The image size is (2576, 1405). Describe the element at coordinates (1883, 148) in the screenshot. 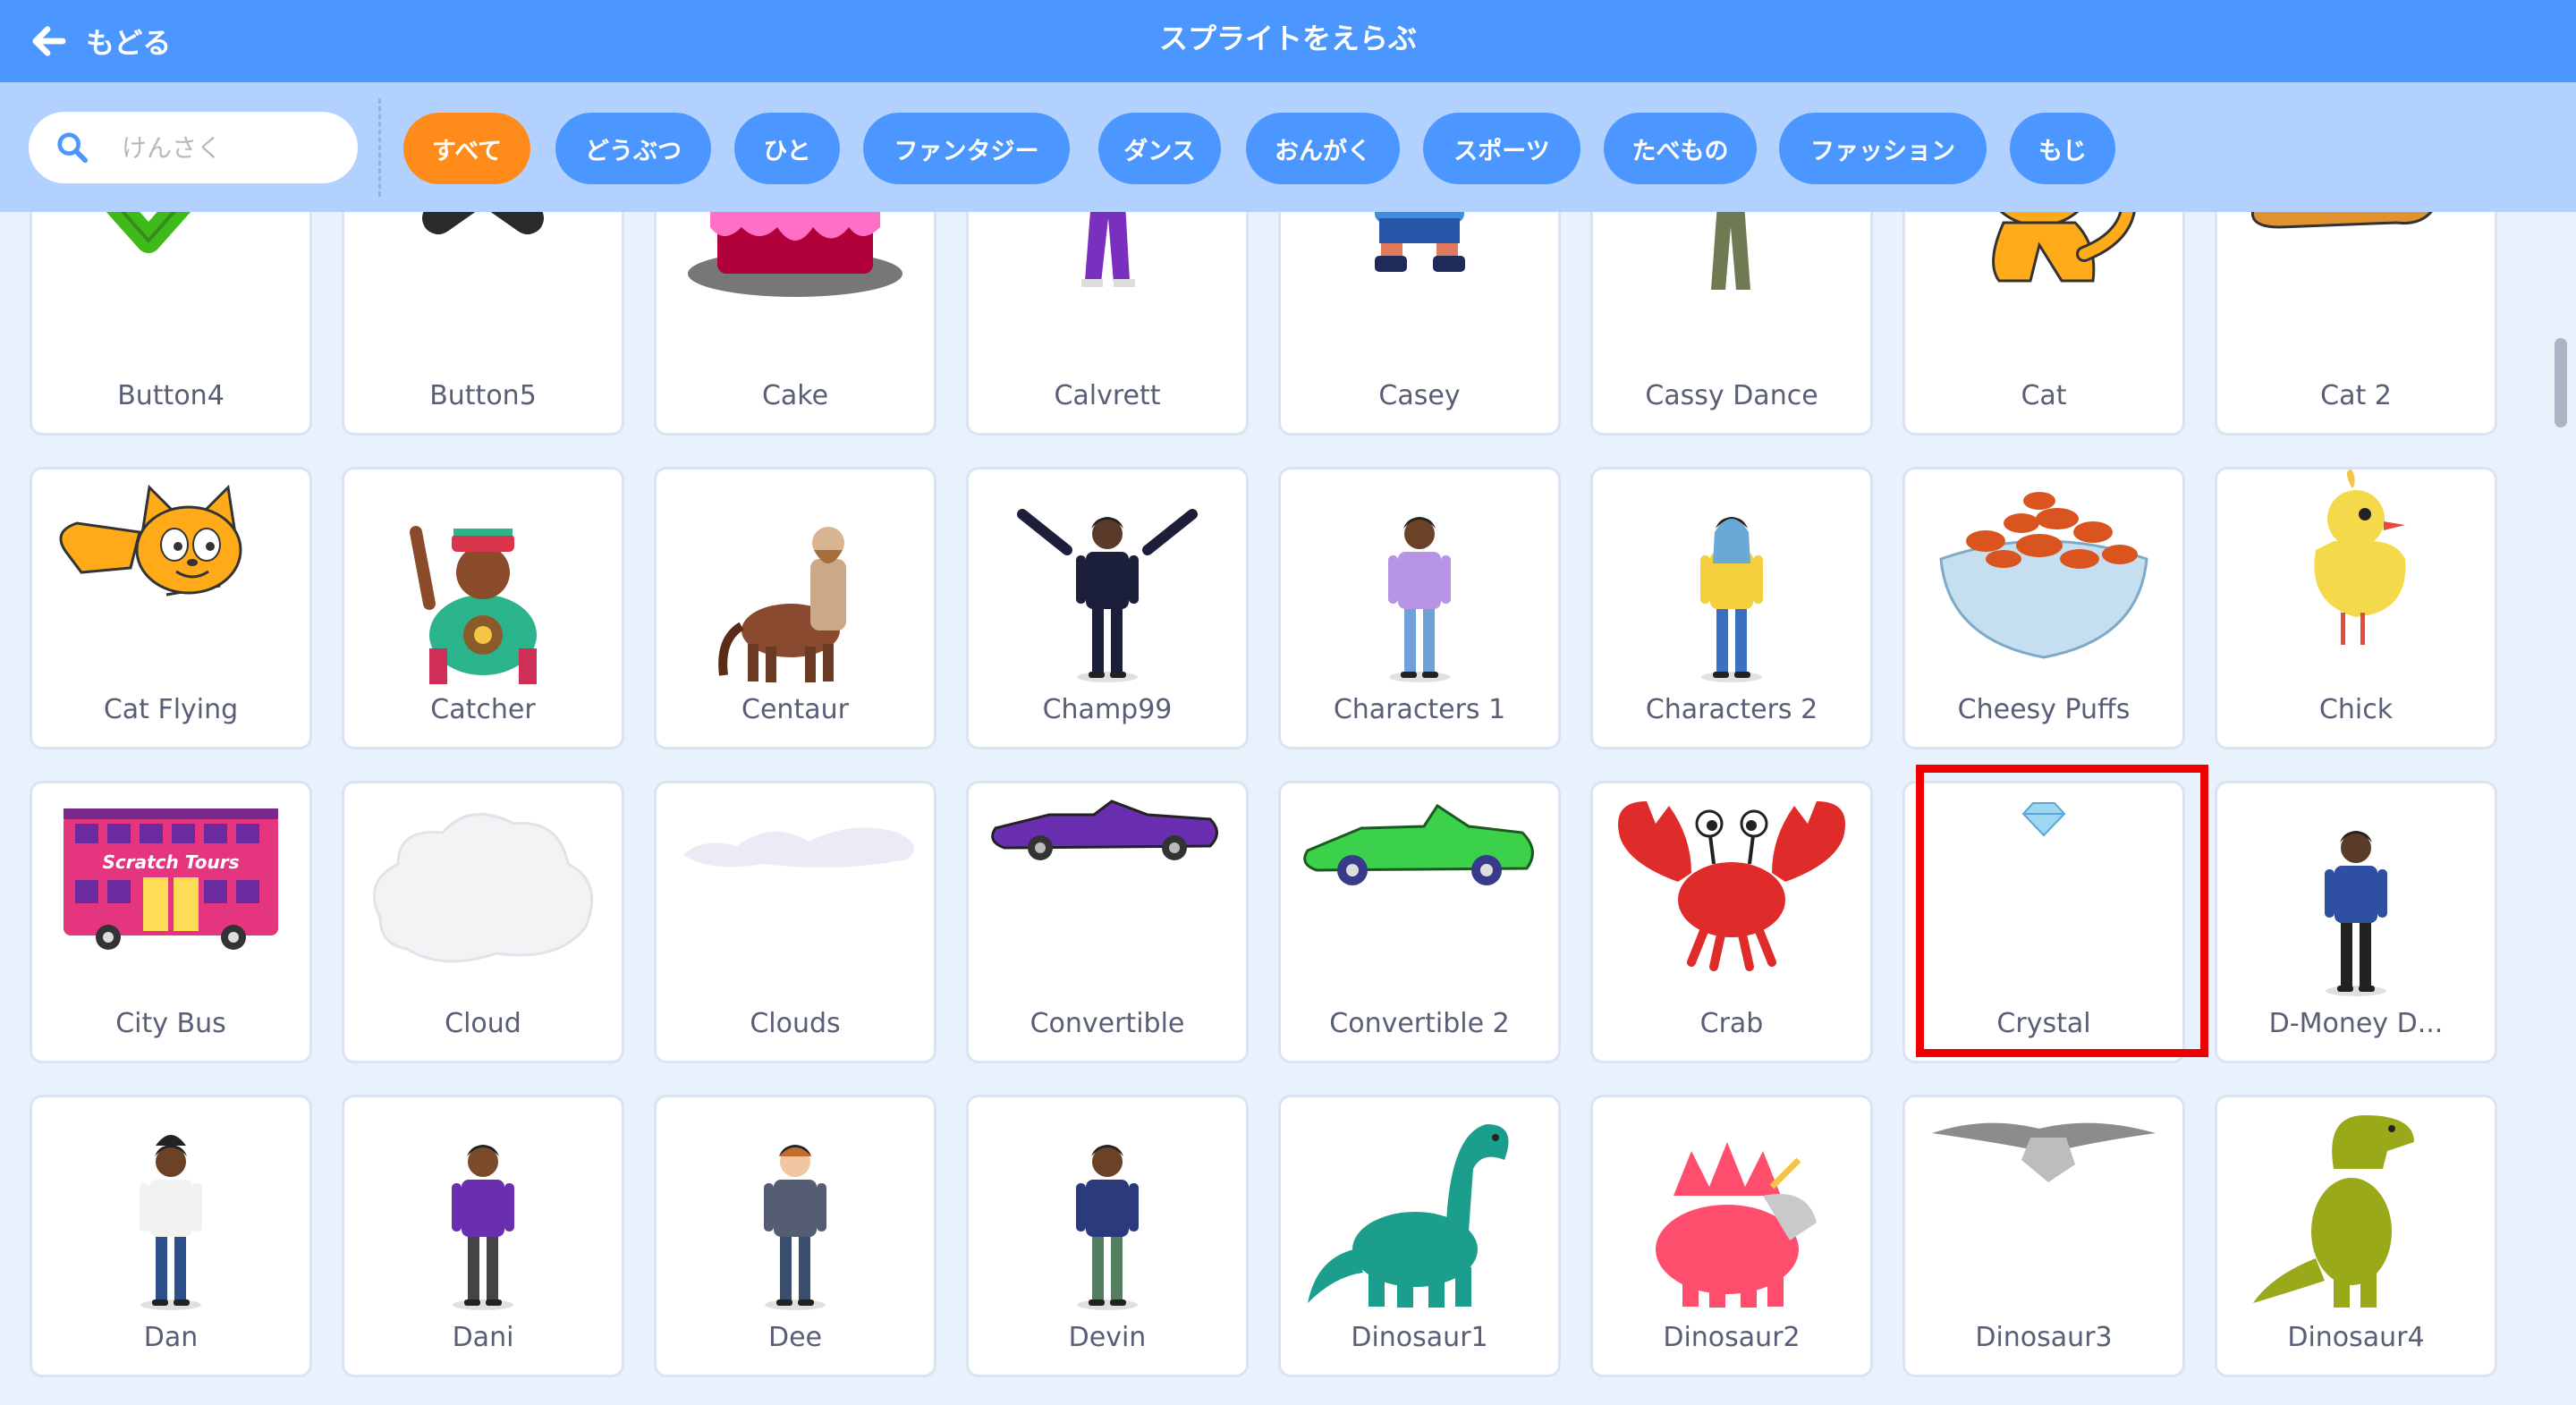

I see `category-tag: ファッション` at that location.